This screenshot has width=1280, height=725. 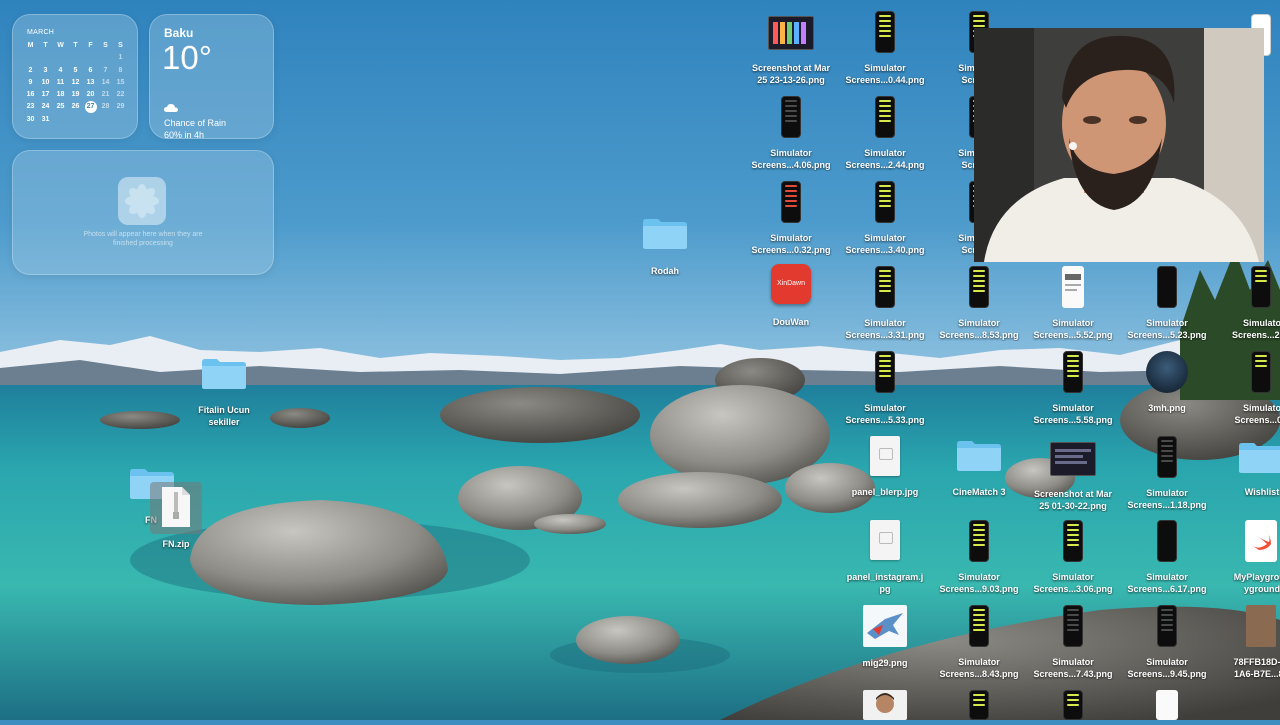 I want to click on weather-widget: Baku 10° Chance of Rain 60% in 4h, so click(x=211, y=77).